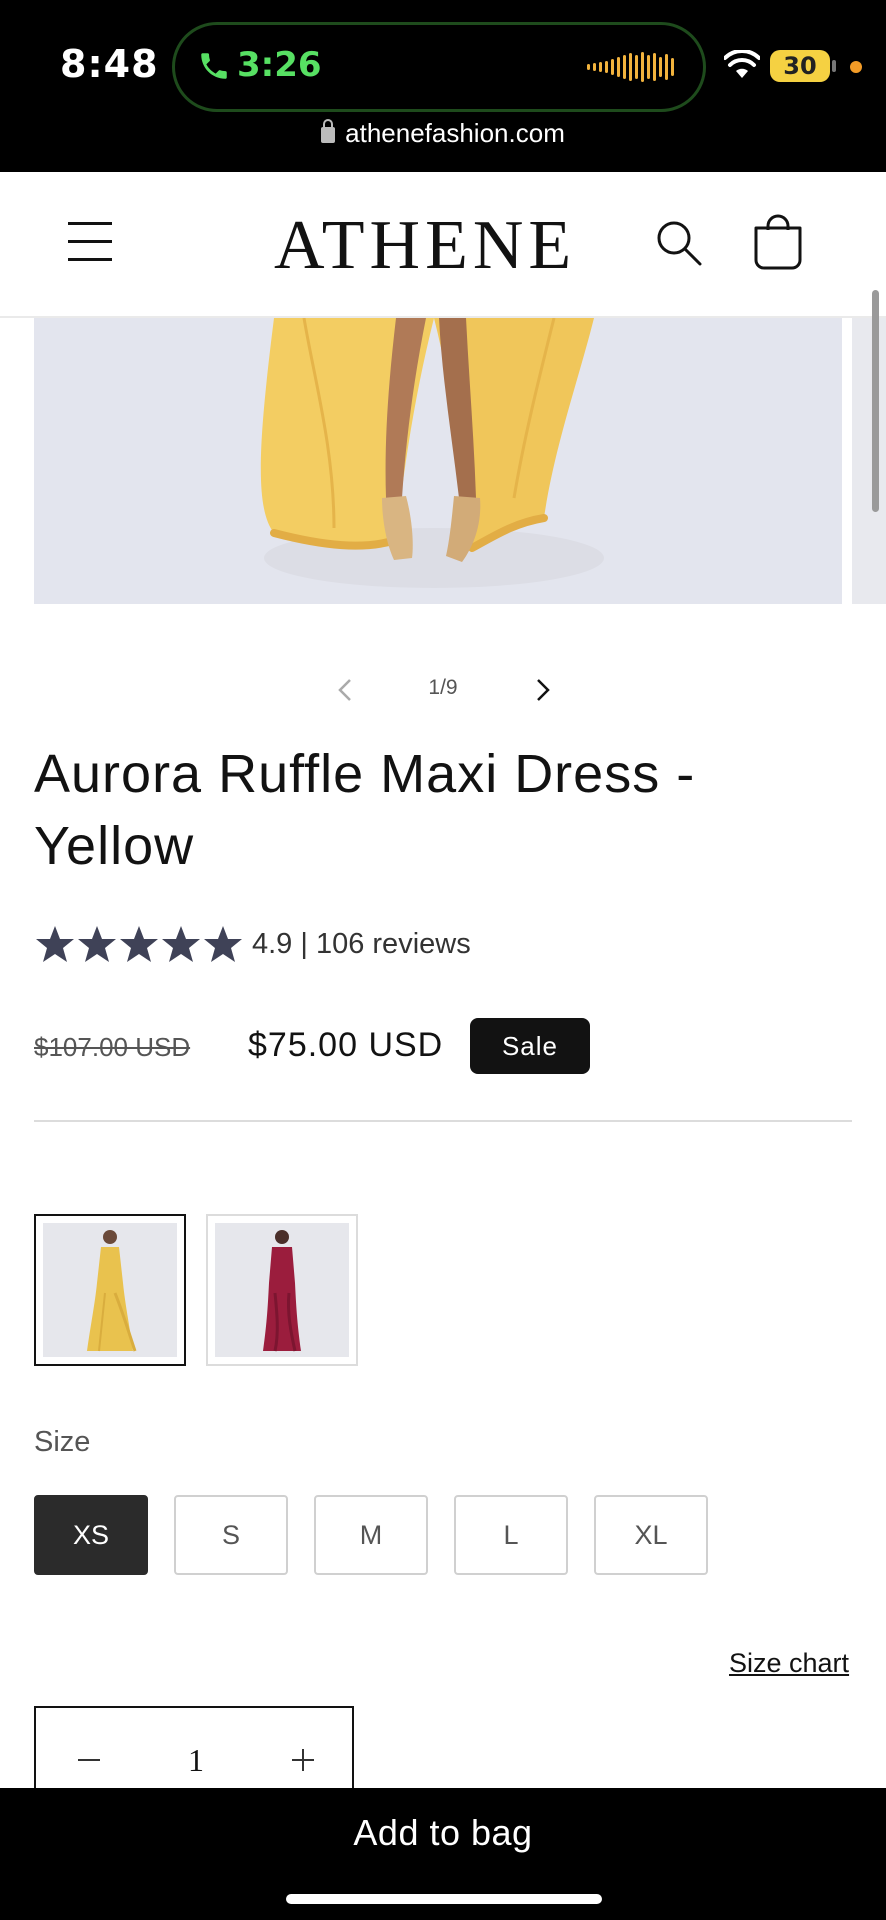  I want to click on color-swatch-burgundy, so click(282, 1290).